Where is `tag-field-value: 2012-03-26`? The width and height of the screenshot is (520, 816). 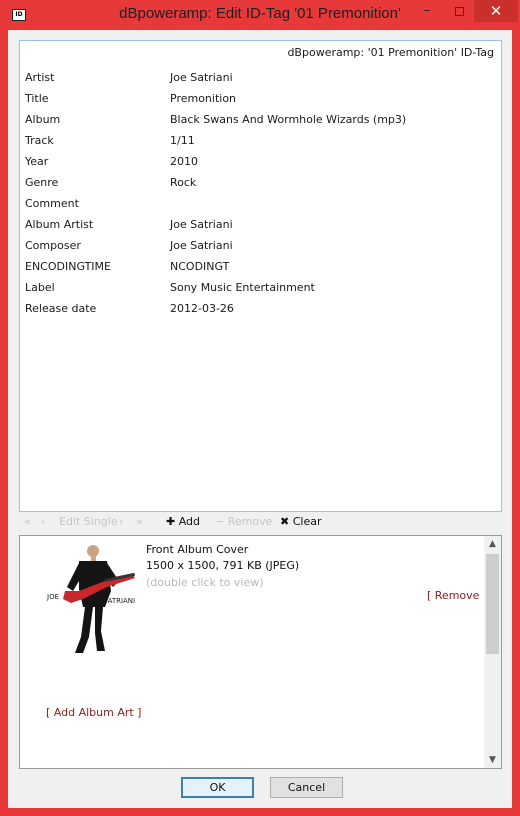
tag-field-value: 2012-03-26 is located at coordinates (202, 308).